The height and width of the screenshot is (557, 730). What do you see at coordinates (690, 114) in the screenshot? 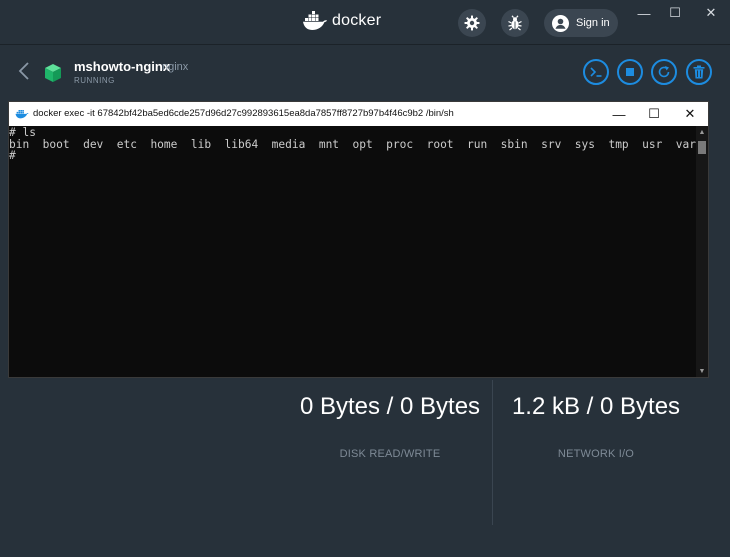
I see `terminal-close-button: ✕` at bounding box center [690, 114].